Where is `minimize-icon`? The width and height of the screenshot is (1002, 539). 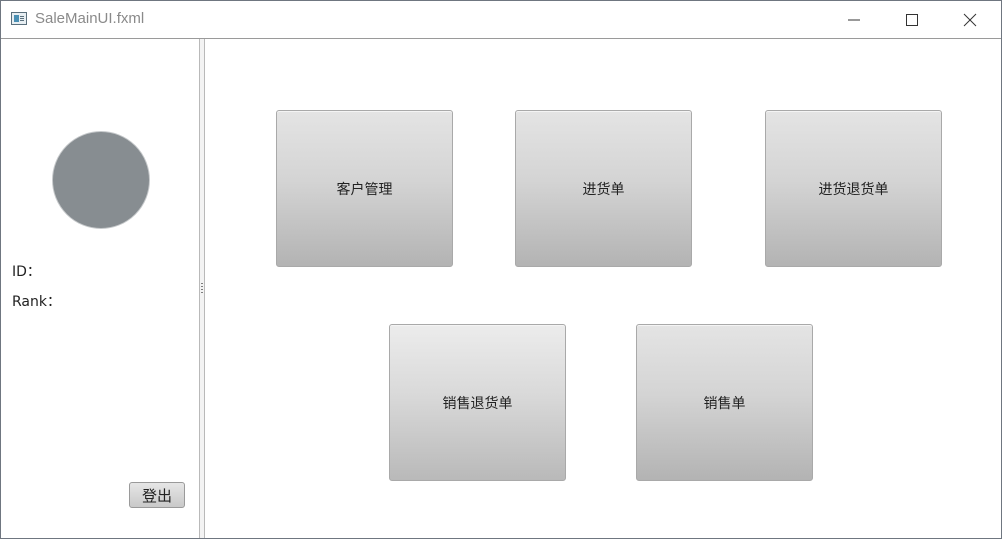
minimize-icon is located at coordinates (854, 20).